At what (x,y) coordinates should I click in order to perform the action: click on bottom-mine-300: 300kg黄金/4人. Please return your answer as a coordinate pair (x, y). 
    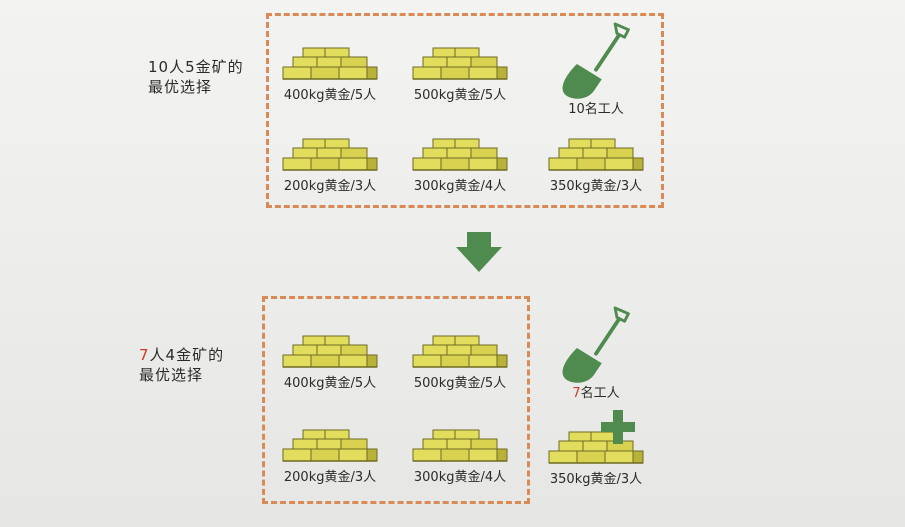
    Looking at the image, I should click on (460, 454).